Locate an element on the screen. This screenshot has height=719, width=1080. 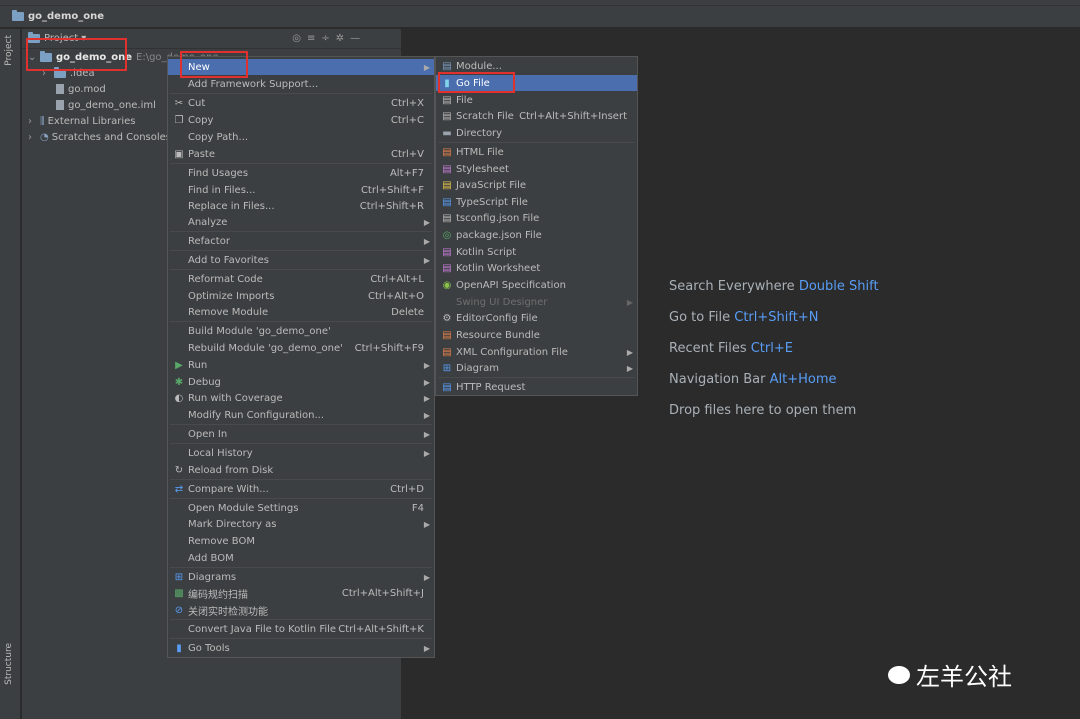
menu-shortcut: Ctrl+Shift+F9 is located at coordinates (389, 348).